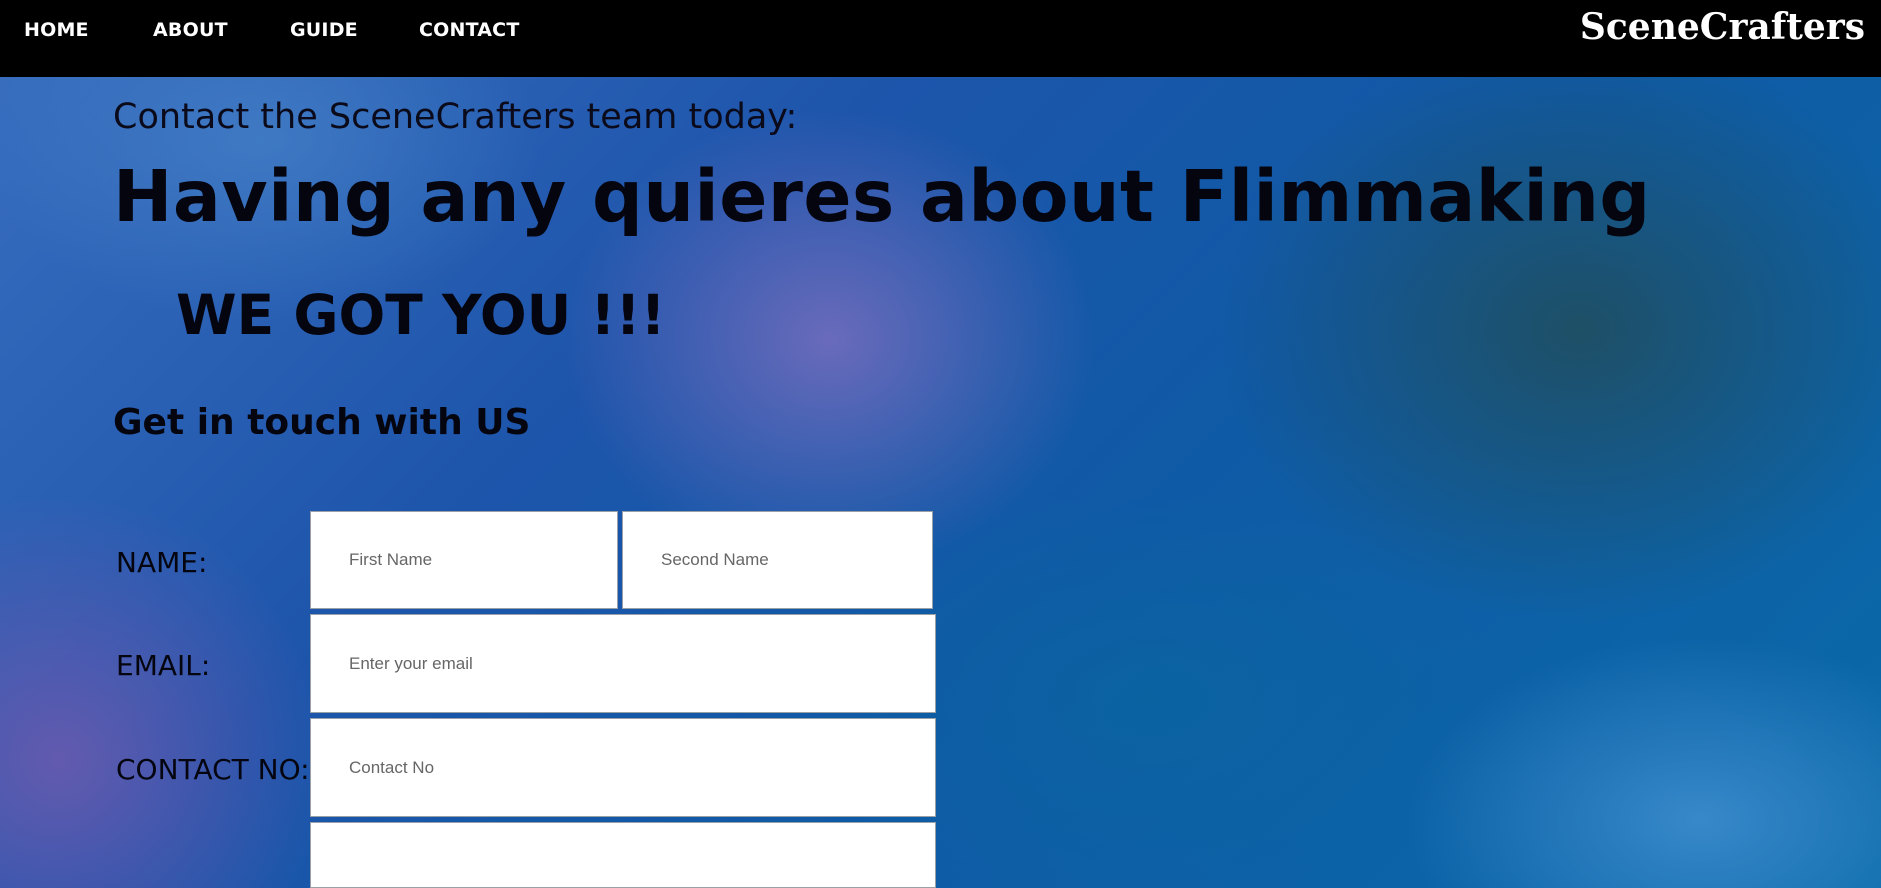  Describe the element at coordinates (322, 422) in the screenshot. I see `section-heading: Get in touch with US` at that location.